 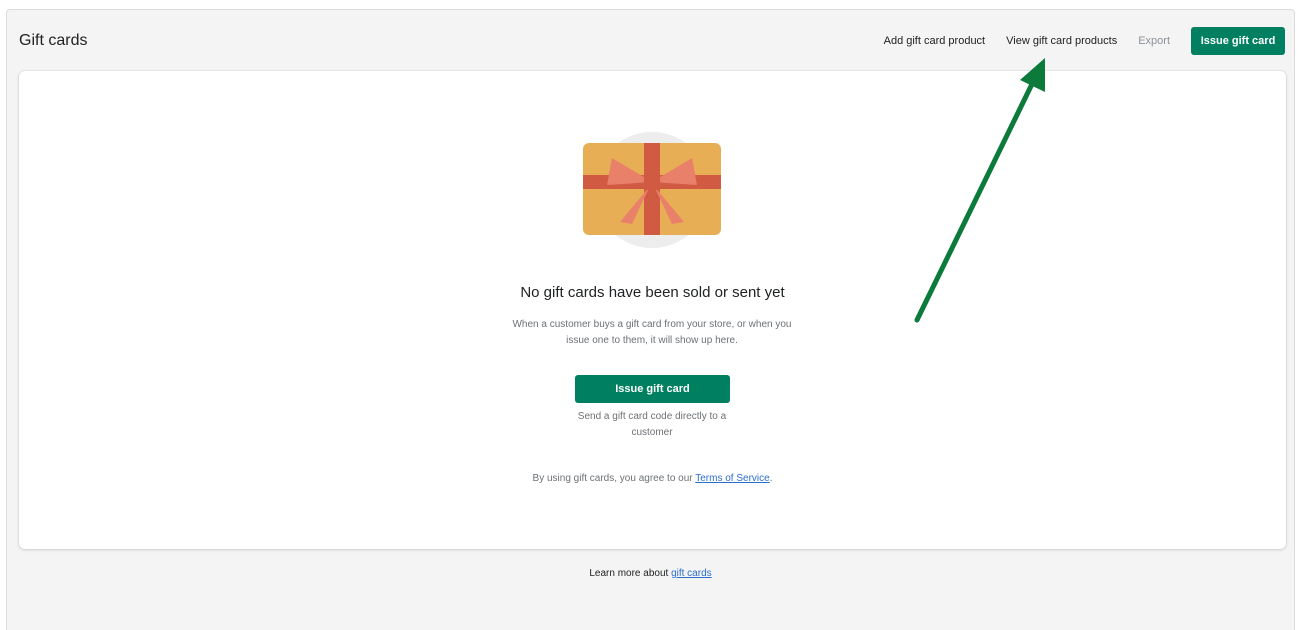 What do you see at coordinates (614, 478) in the screenshot?
I see `terms-prefix: By using gift cards, you agree to our` at bounding box center [614, 478].